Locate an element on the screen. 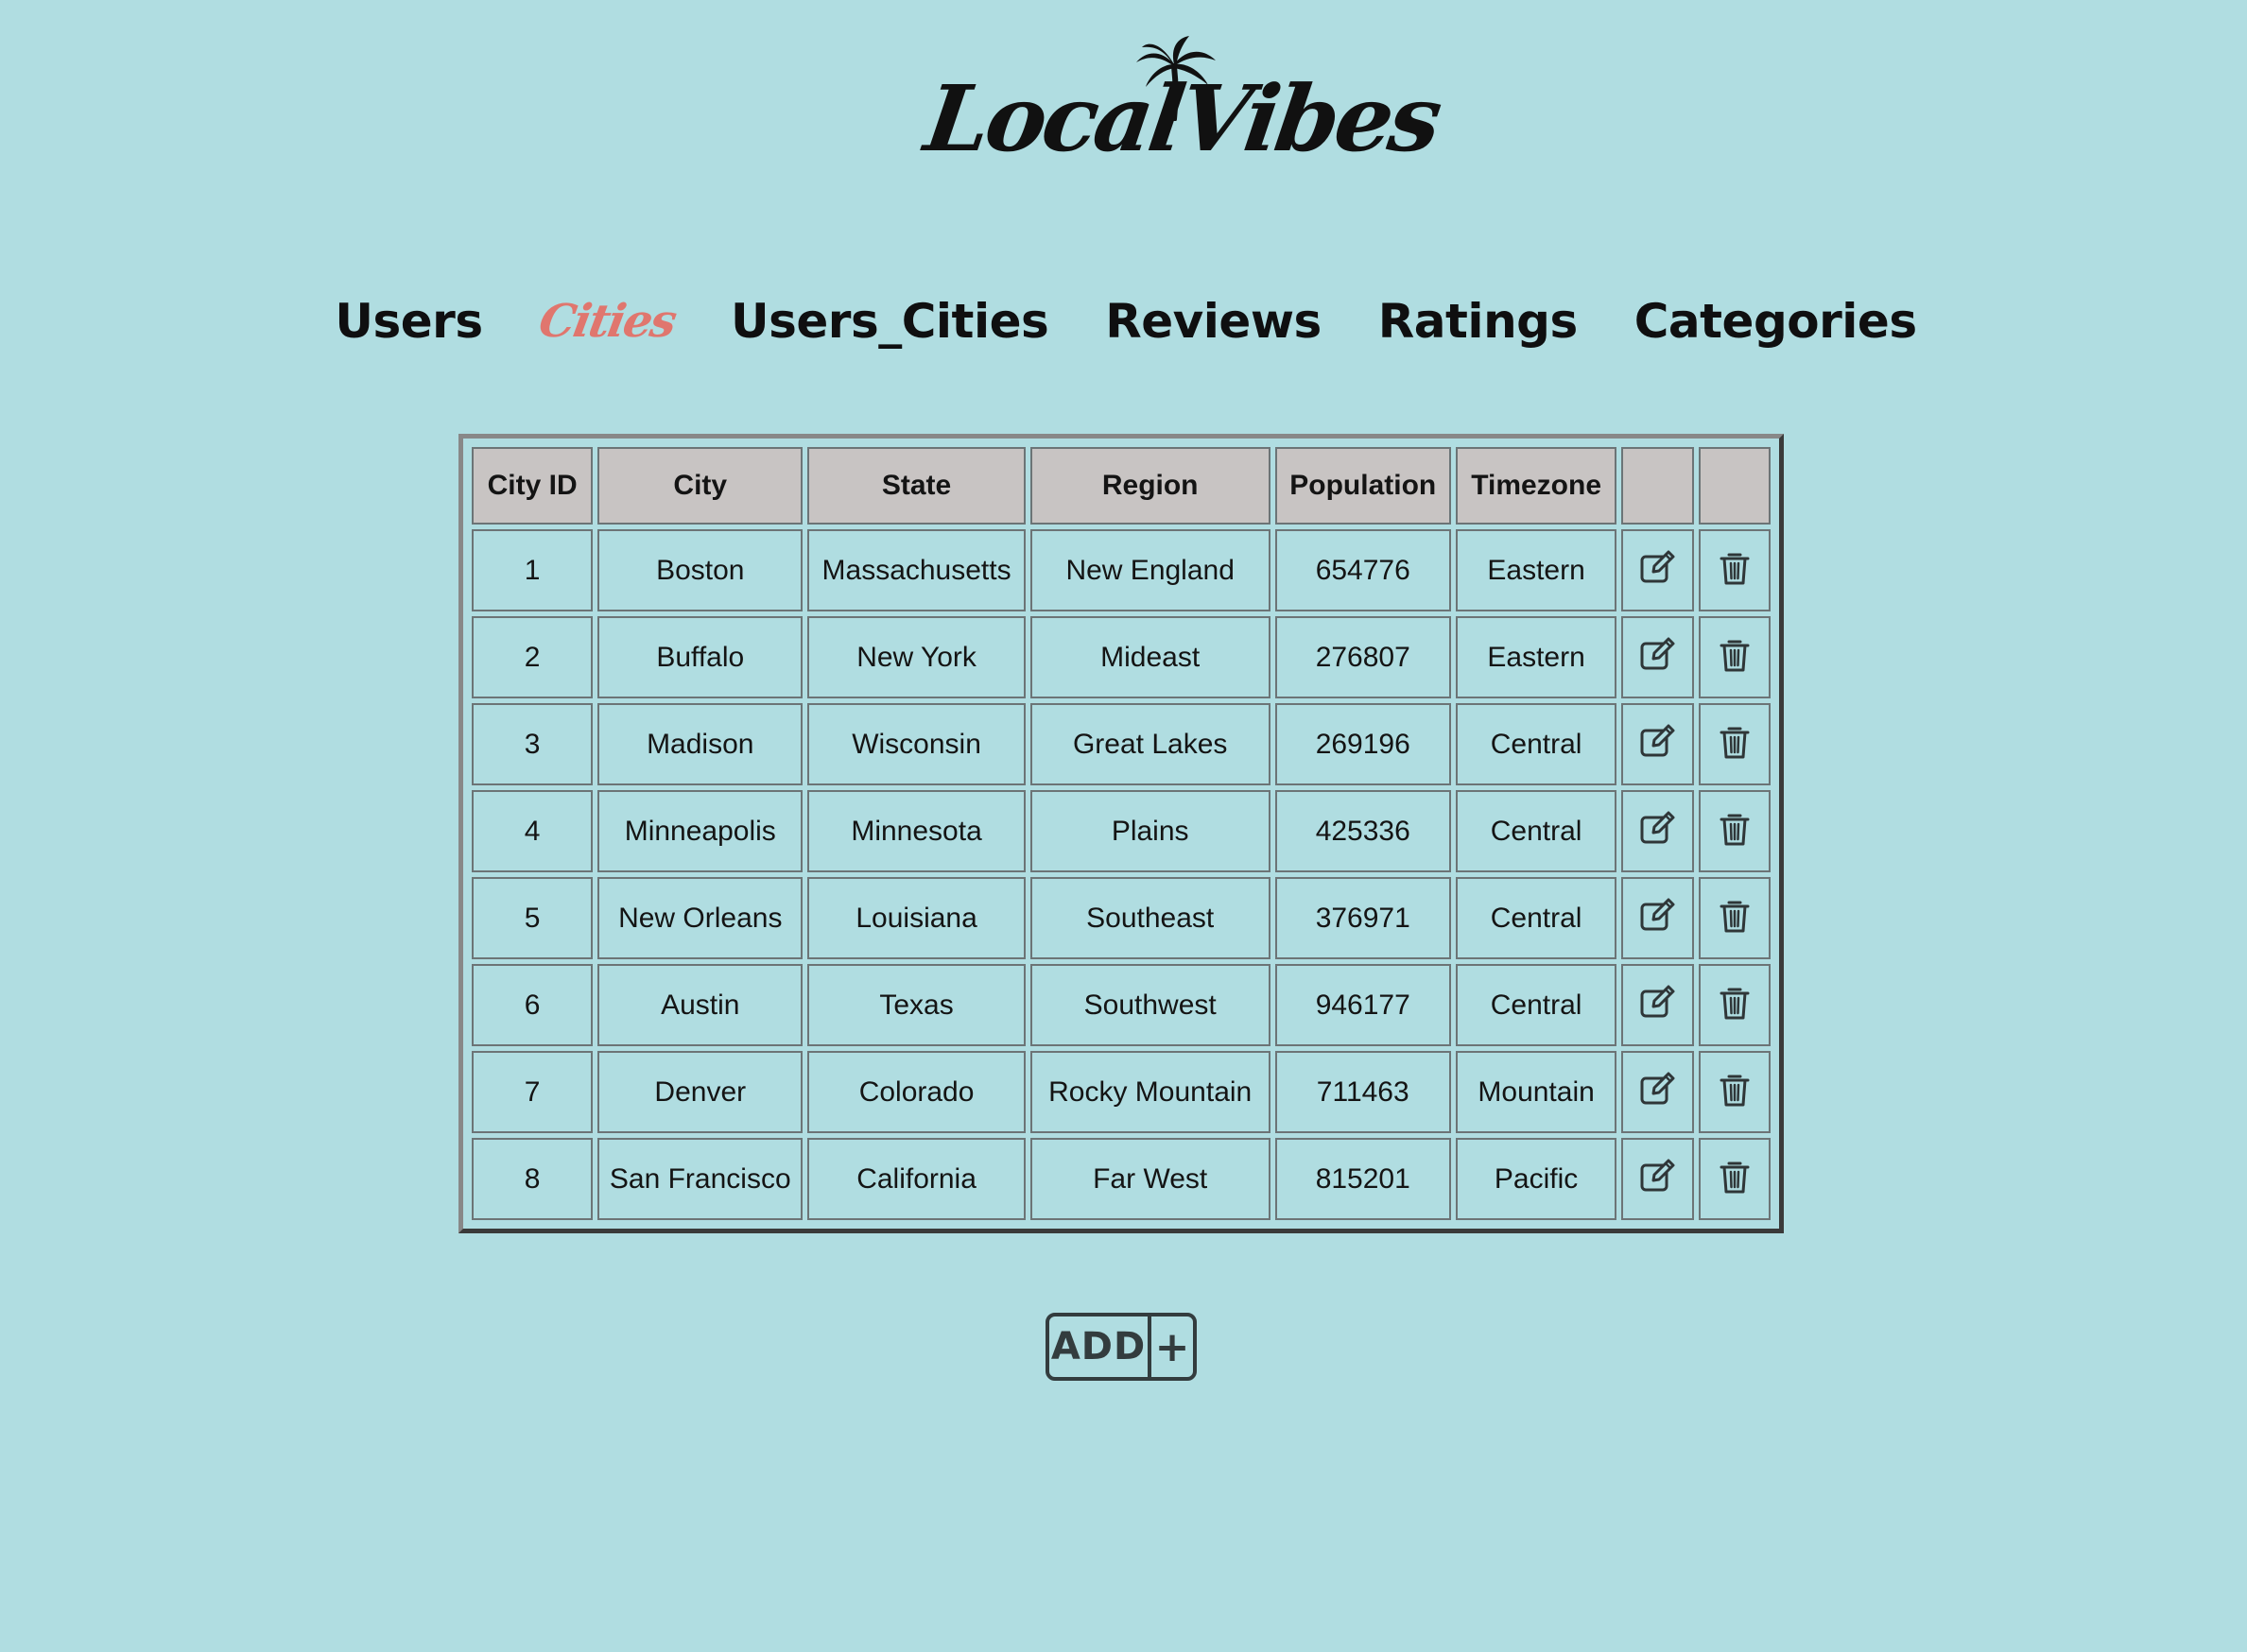 The width and height of the screenshot is (2247, 1652). nav-item-reviews: Reviews is located at coordinates (1213, 321).